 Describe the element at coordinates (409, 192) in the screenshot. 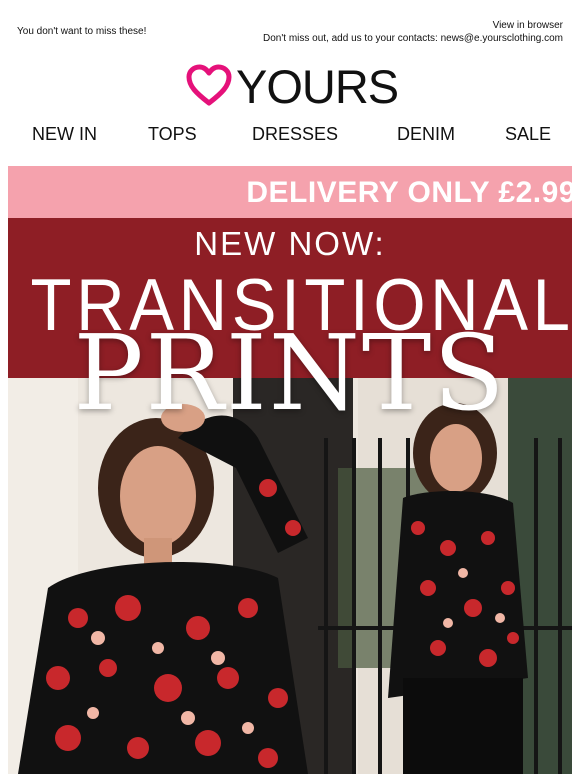

I see `delivery-banner-text: DELIVERY ONLY £2.99` at that location.